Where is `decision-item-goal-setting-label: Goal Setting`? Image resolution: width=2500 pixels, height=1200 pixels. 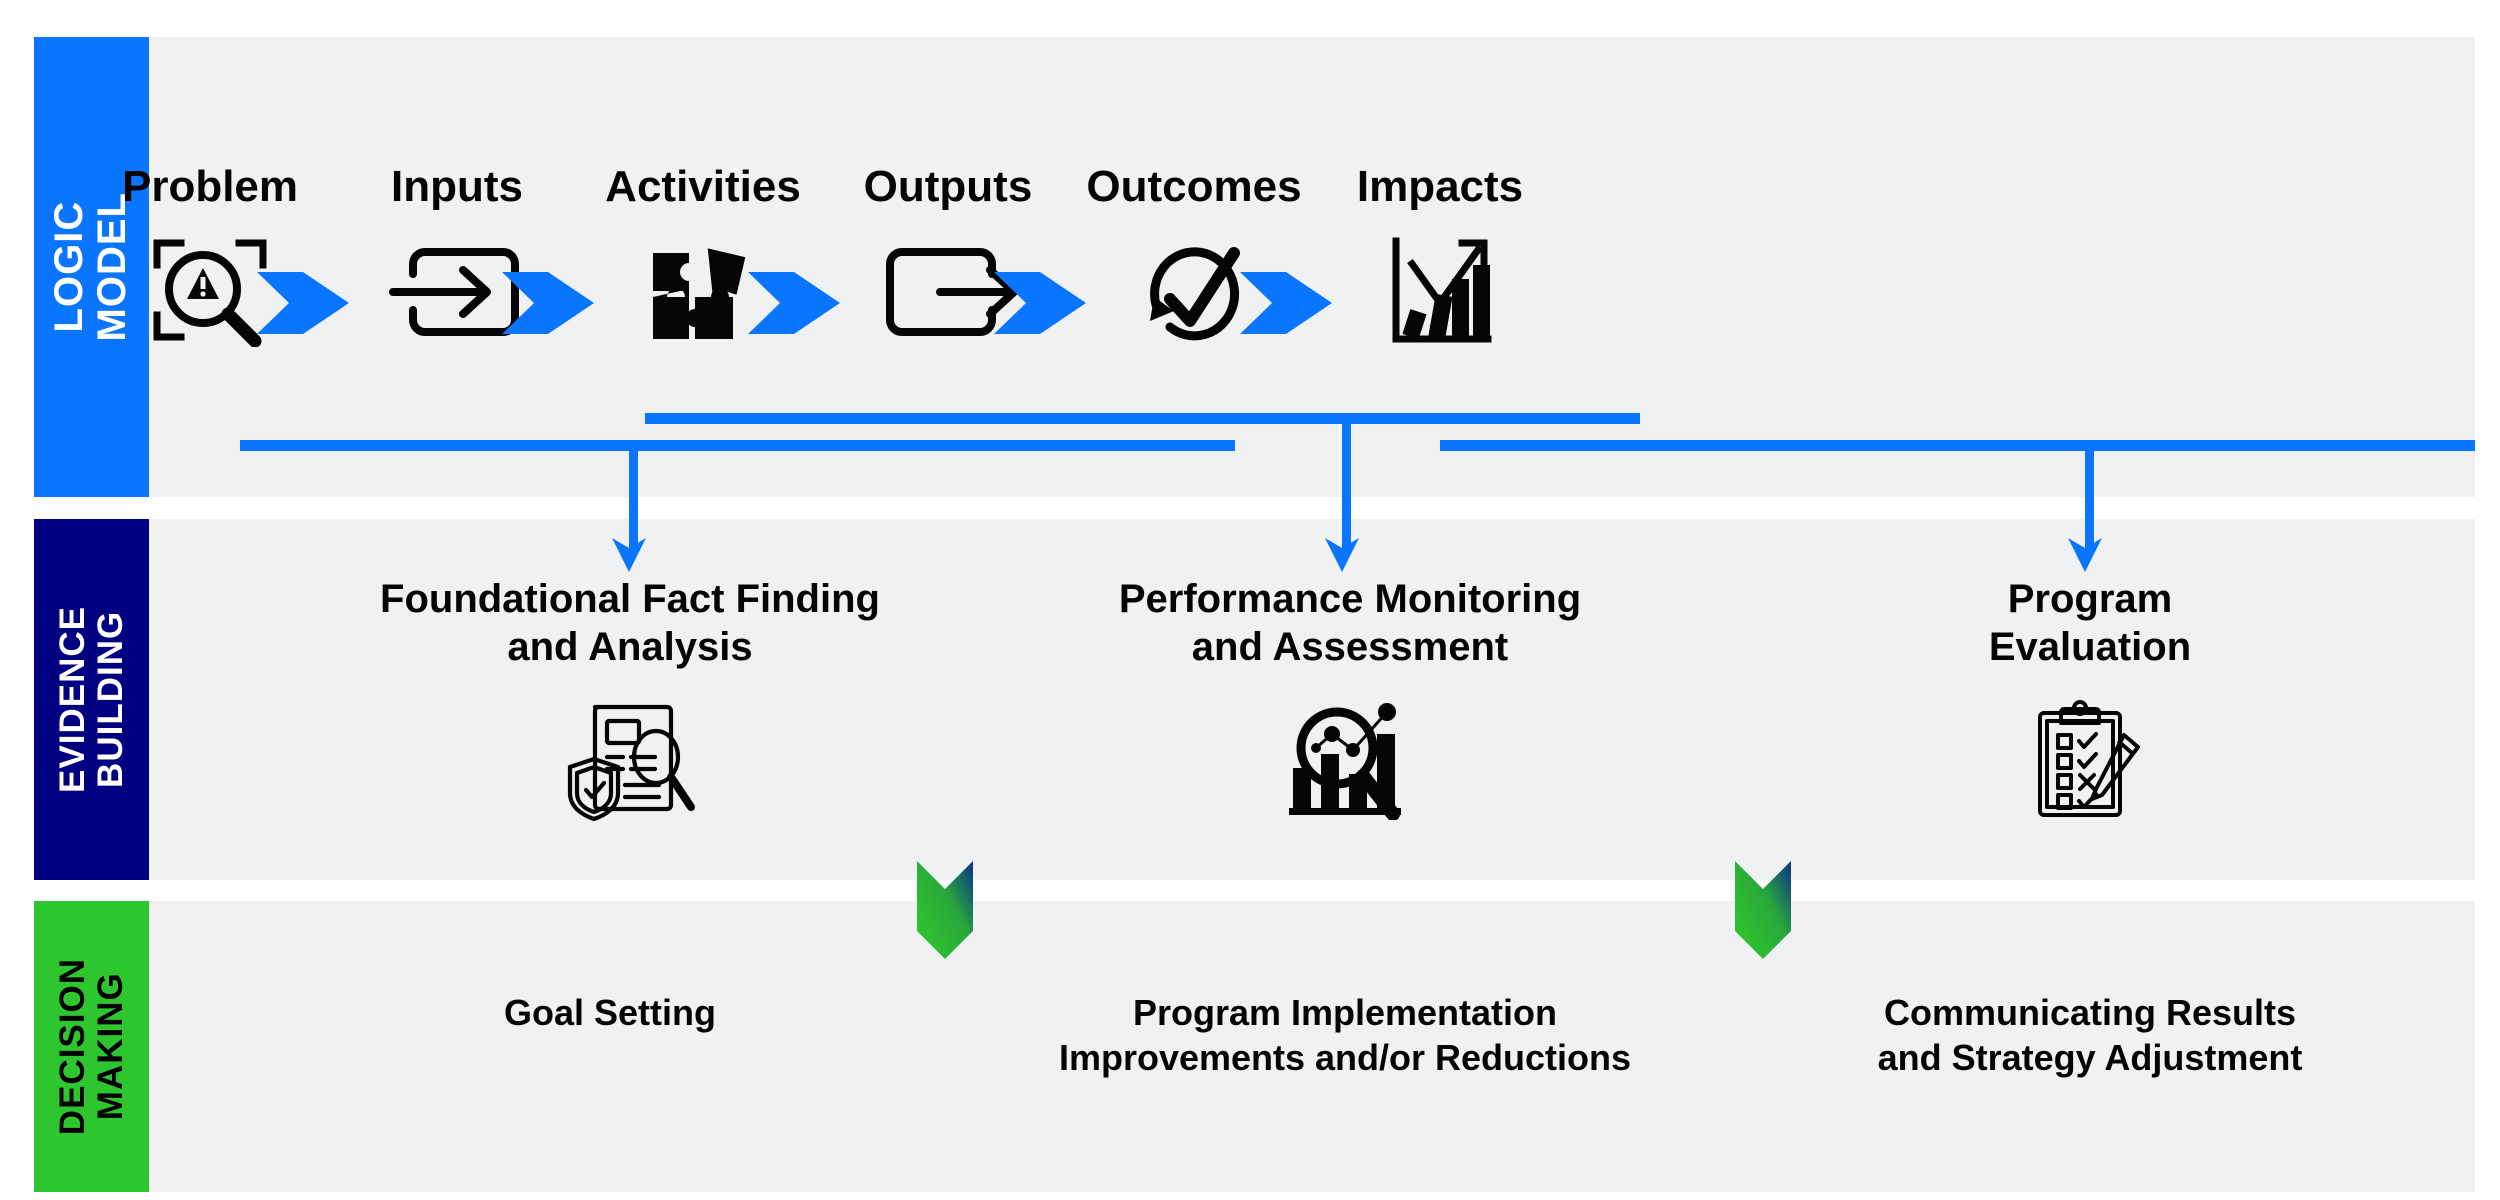
decision-item-goal-setting-label: Goal Setting is located at coordinates (609, 1012).